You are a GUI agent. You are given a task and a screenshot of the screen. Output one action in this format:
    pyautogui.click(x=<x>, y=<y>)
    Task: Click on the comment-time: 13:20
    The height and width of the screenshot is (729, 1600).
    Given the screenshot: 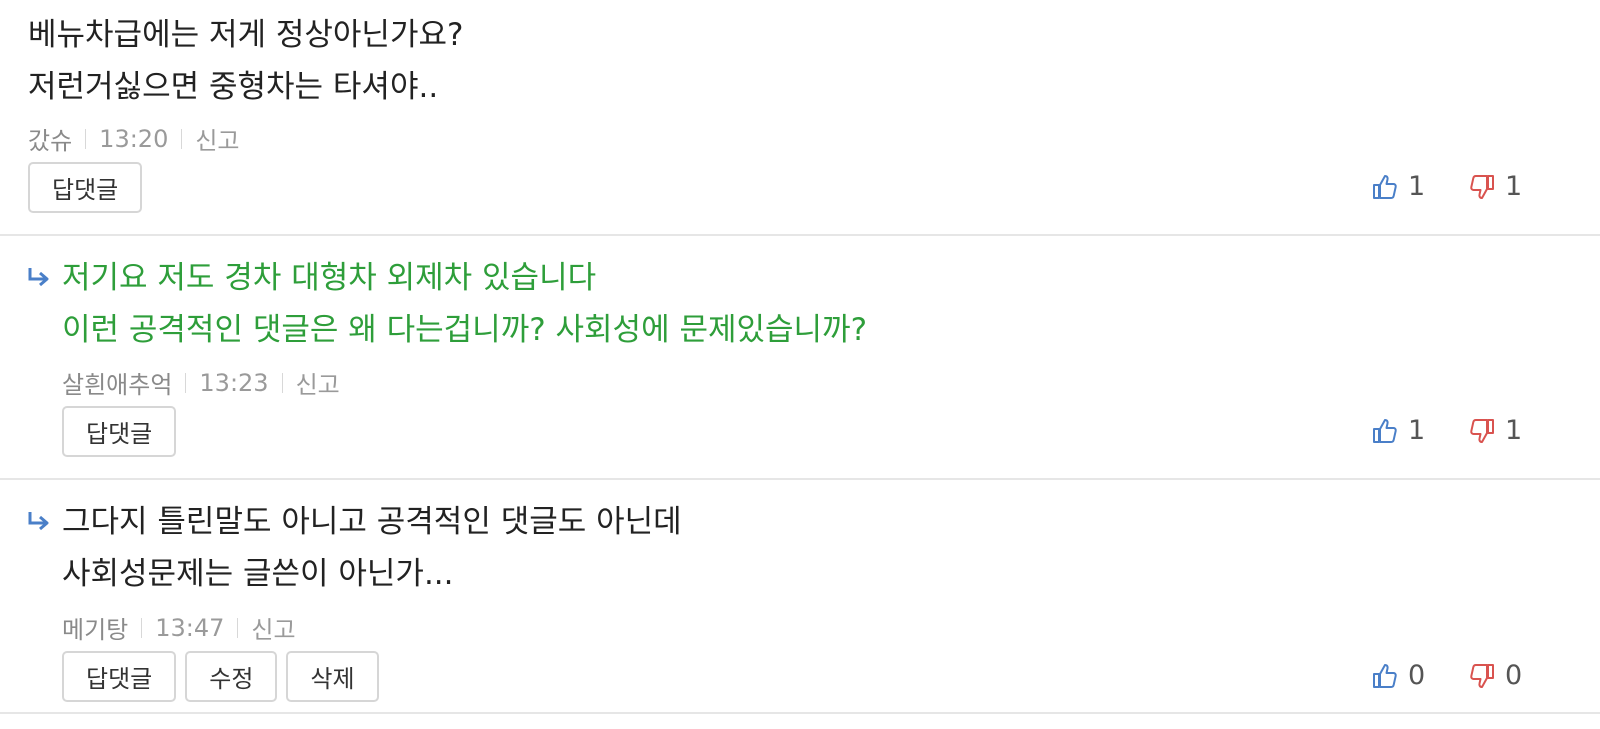 What is the action you would take?
    pyautogui.click(x=134, y=138)
    